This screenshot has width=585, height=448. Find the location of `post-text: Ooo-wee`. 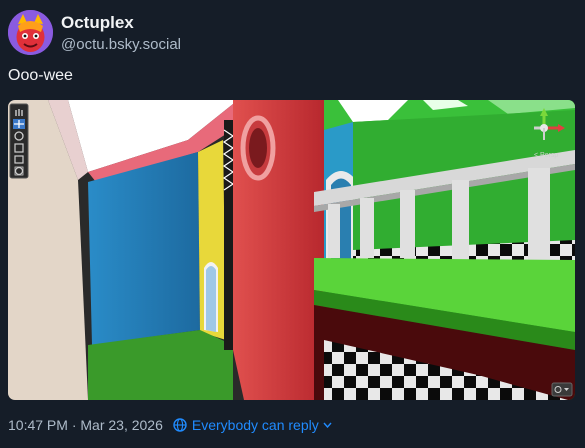

post-text: Ooo-wee is located at coordinates (40, 75).